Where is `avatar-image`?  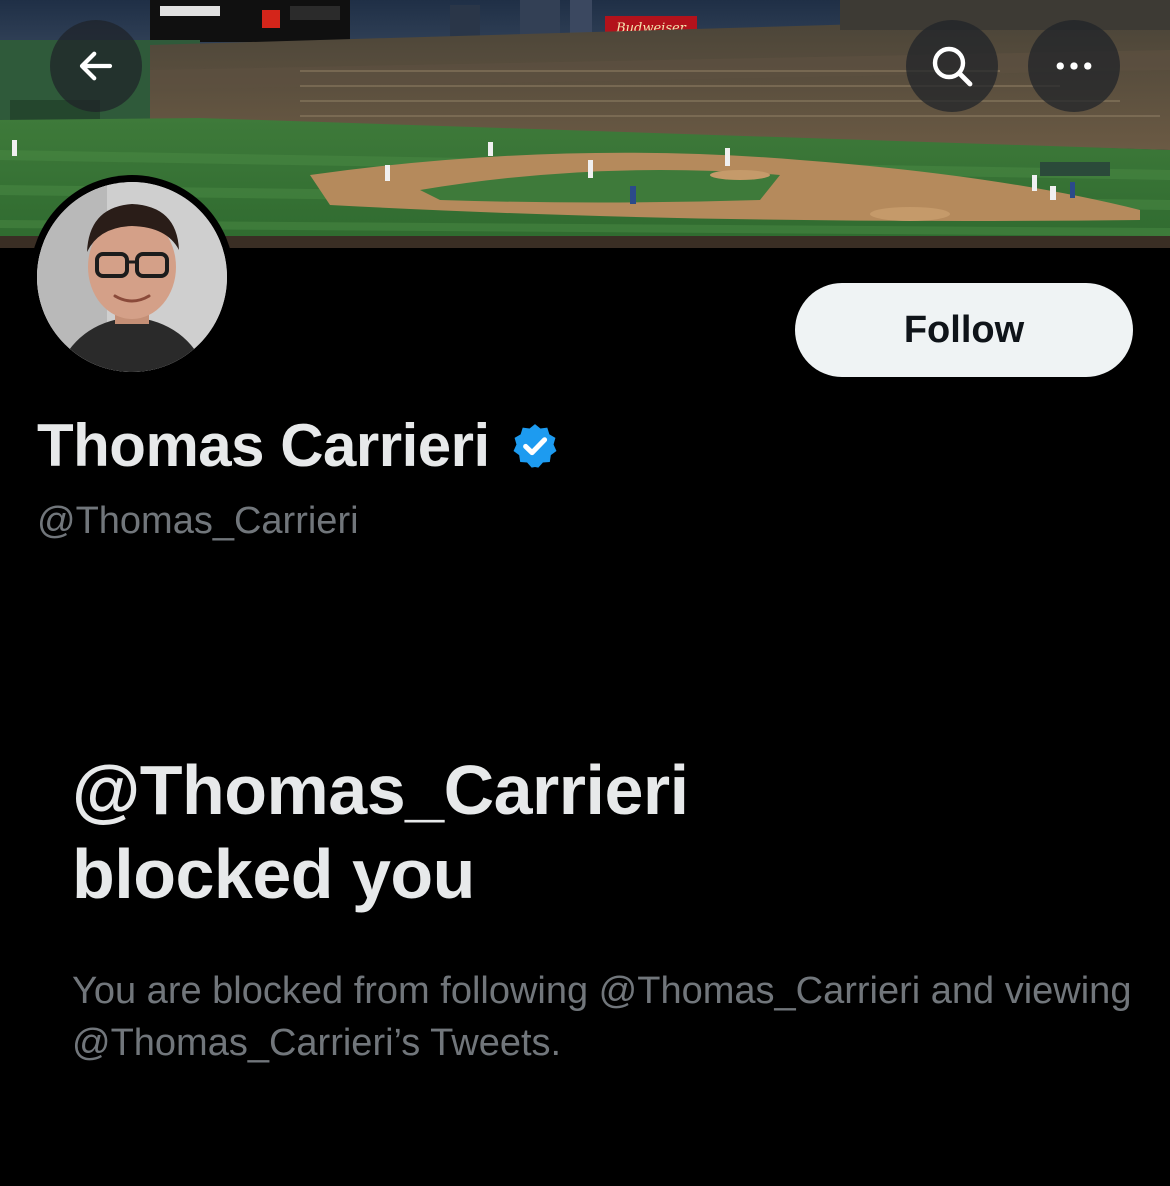
avatar-image is located at coordinates (132, 277).